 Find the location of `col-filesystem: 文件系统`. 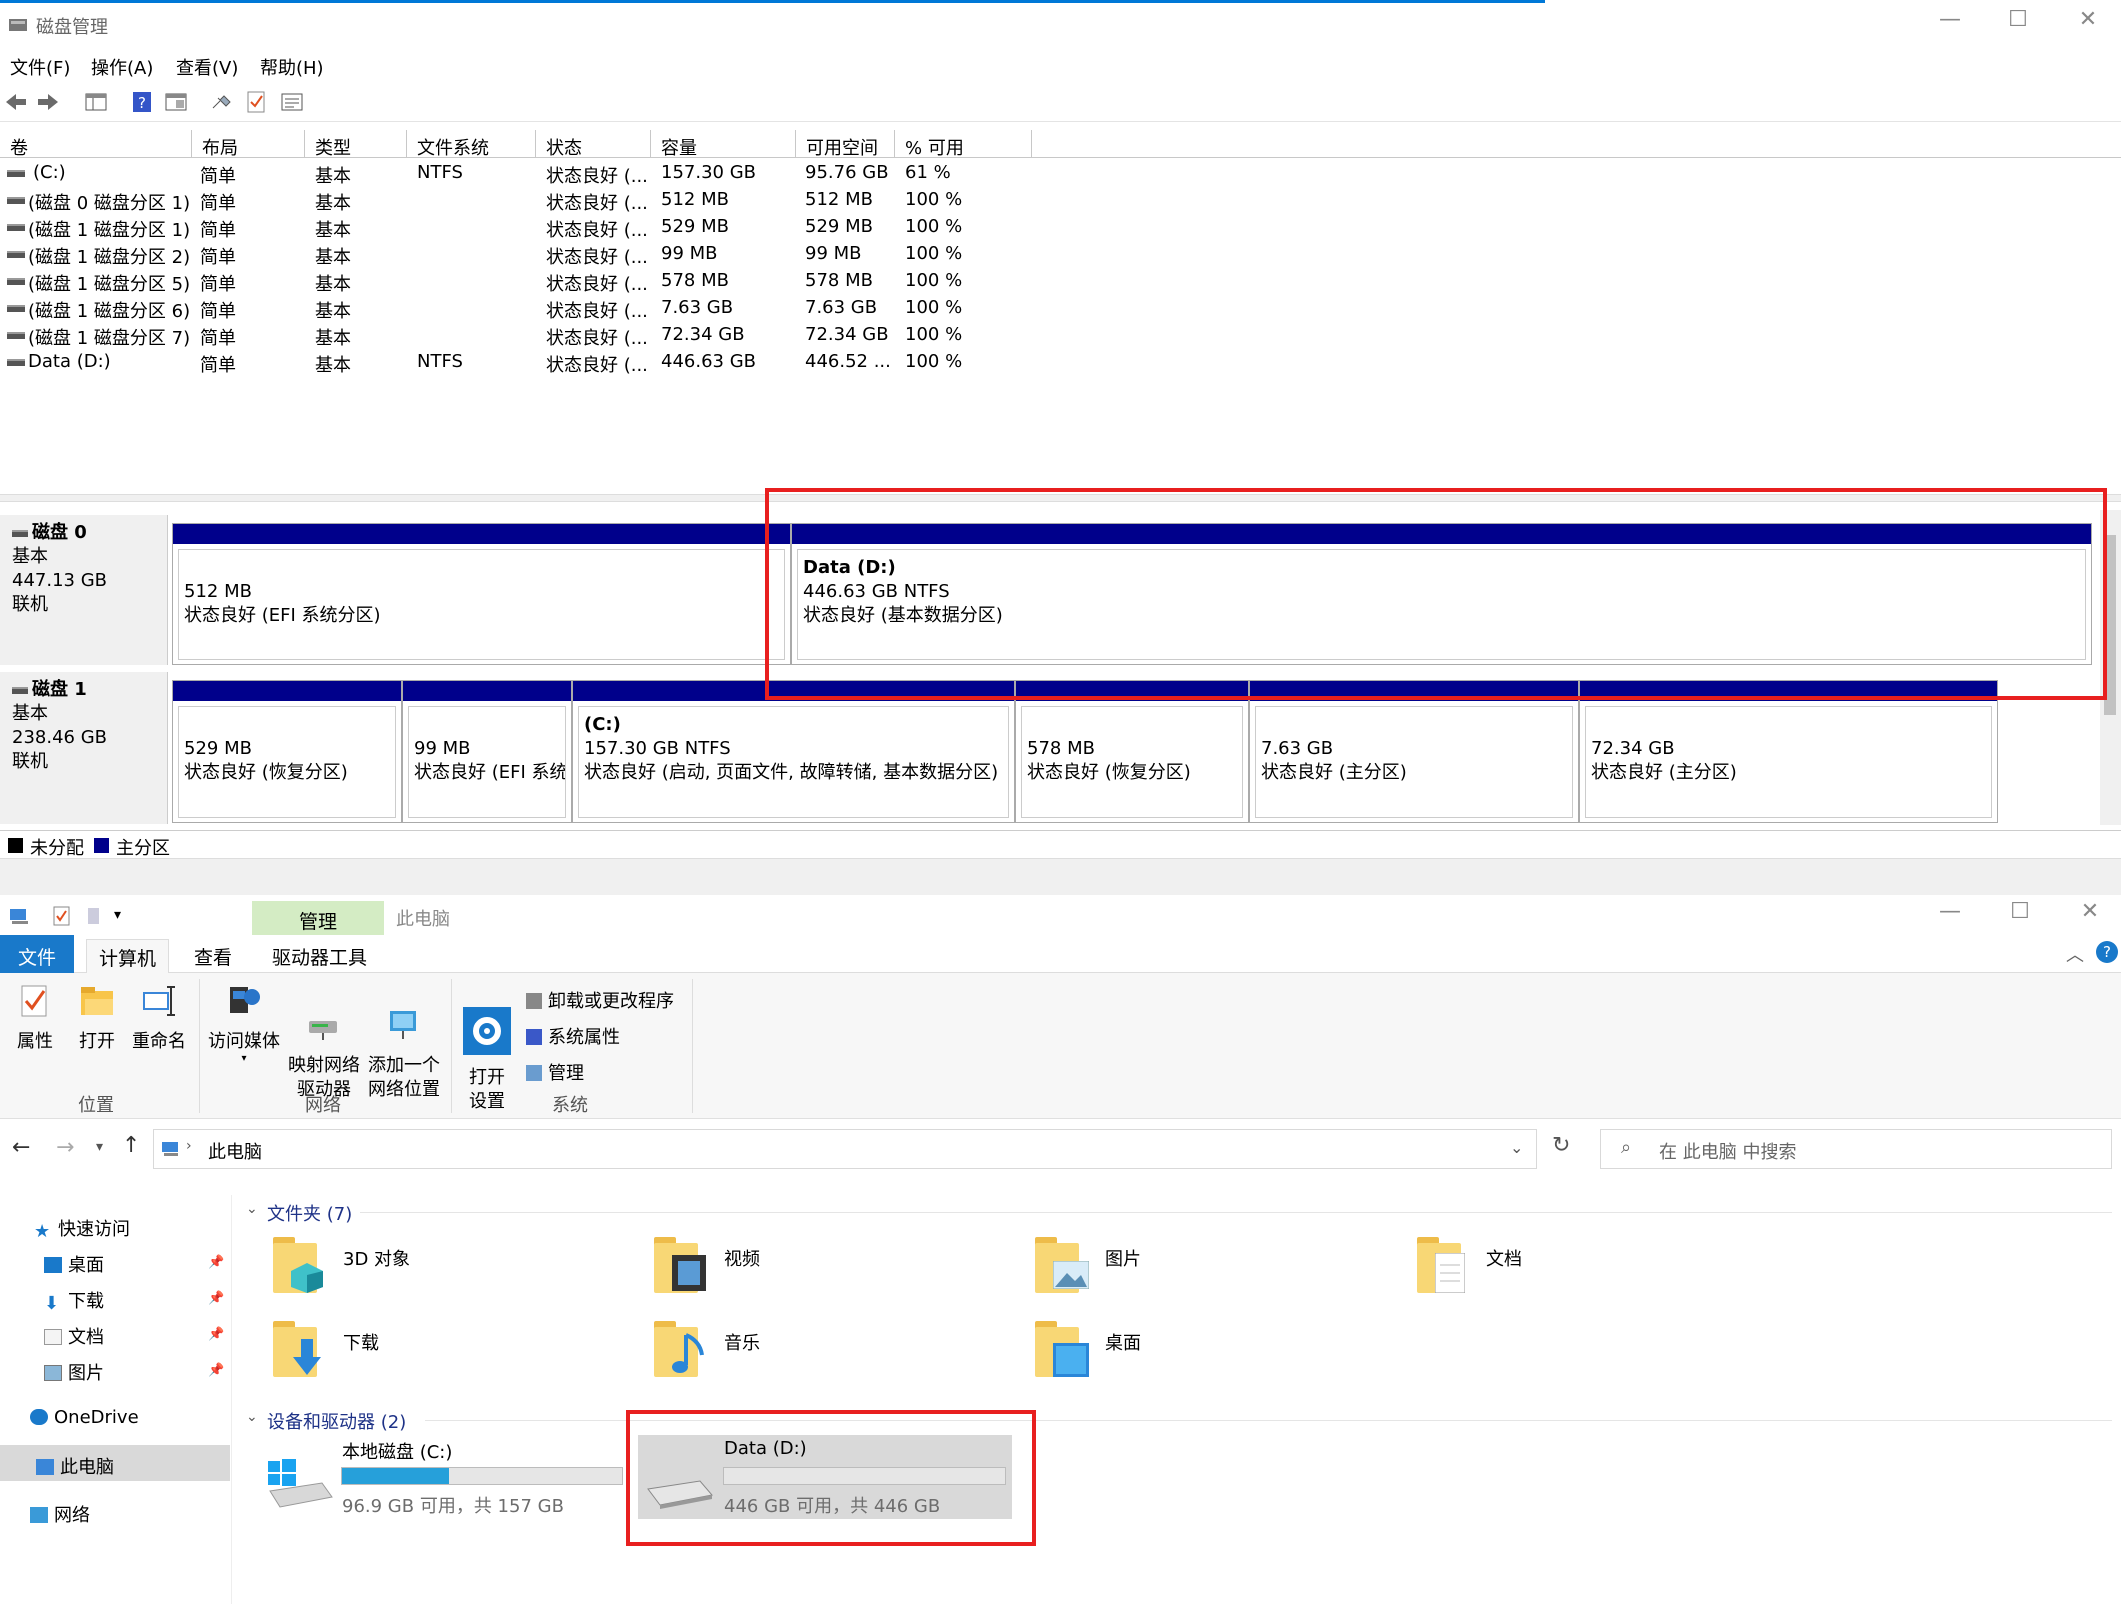

col-filesystem: 文件系统 is located at coordinates (471, 144).